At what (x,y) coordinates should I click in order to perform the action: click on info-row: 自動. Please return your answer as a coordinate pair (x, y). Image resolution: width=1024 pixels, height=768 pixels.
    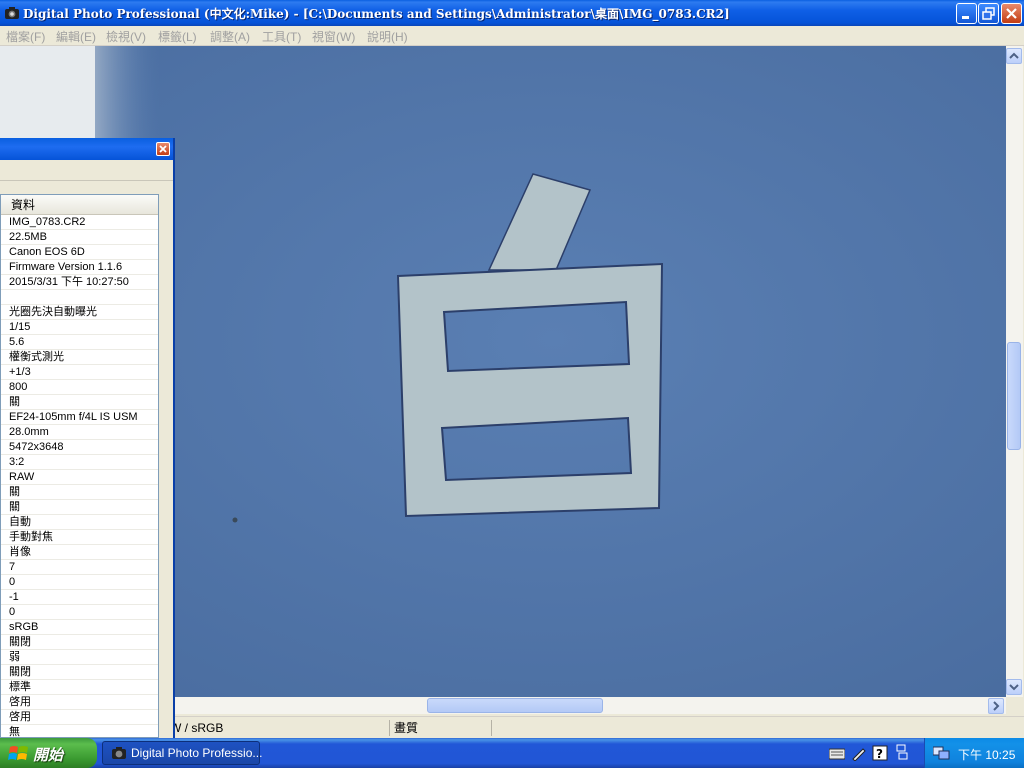
    Looking at the image, I should click on (79, 522).